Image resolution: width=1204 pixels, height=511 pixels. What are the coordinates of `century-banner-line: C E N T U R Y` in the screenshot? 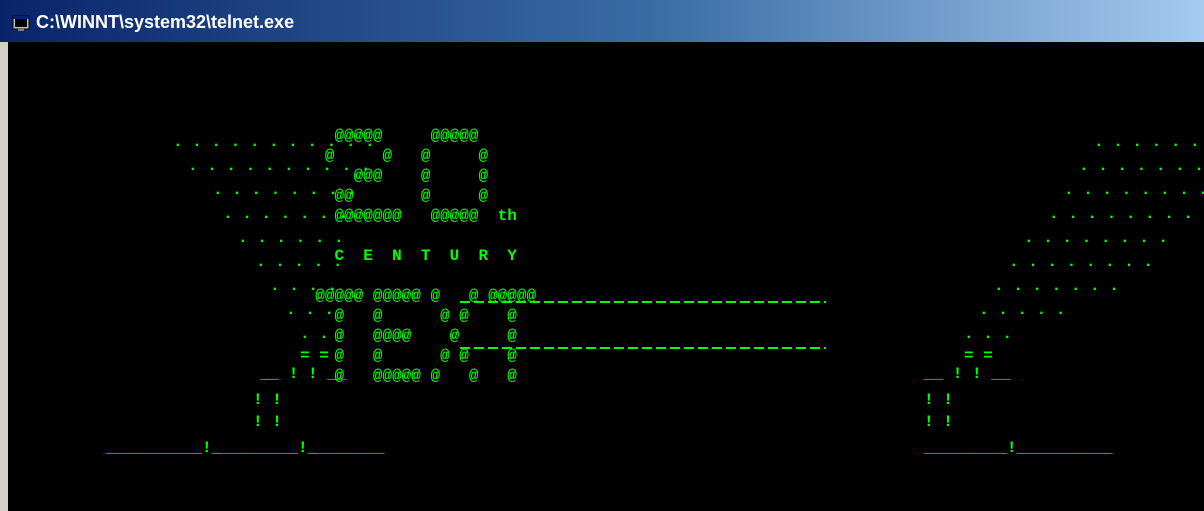 It's located at (262, 256).